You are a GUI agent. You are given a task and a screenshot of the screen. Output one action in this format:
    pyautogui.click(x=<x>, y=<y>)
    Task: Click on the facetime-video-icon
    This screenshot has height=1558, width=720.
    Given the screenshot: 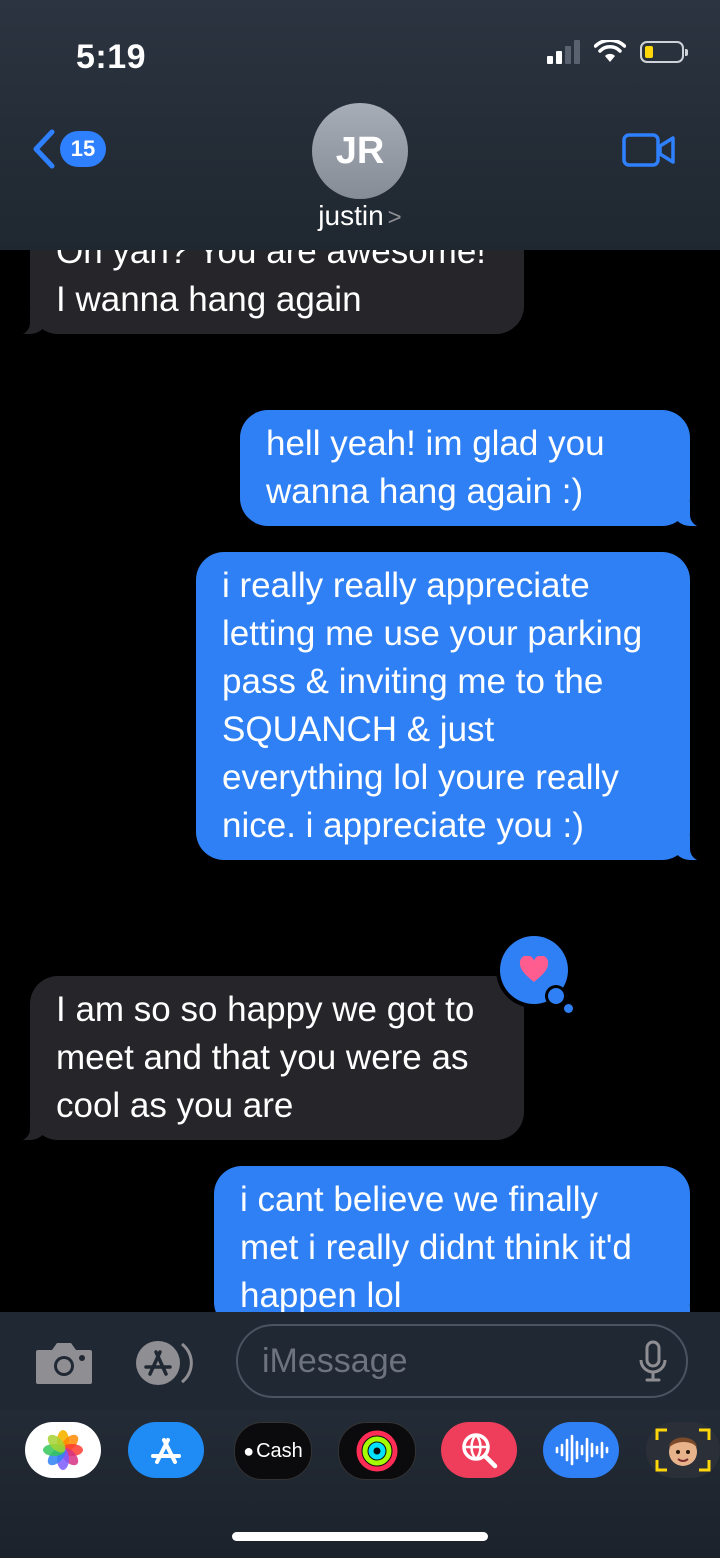 What is the action you would take?
    pyautogui.click(x=649, y=150)
    